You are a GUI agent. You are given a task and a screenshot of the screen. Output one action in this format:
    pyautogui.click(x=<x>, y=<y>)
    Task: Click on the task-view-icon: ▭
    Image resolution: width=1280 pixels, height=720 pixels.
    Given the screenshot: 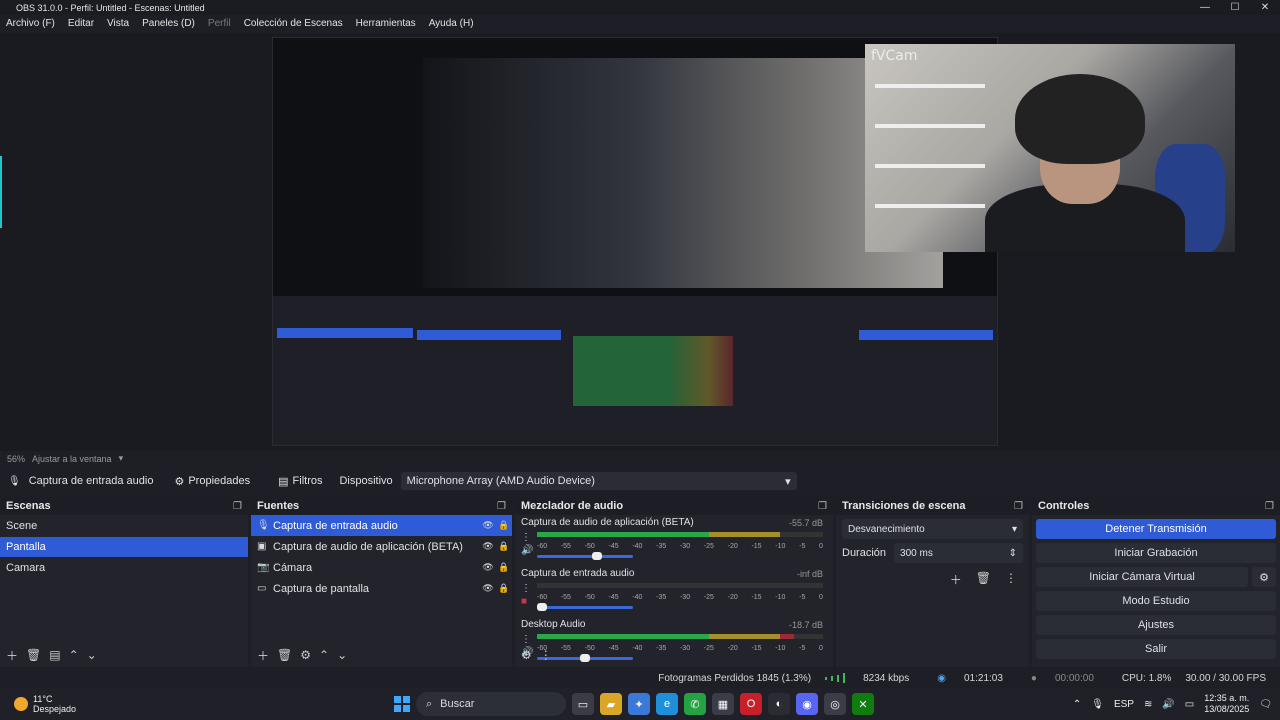 What is the action you would take?
    pyautogui.click(x=583, y=704)
    